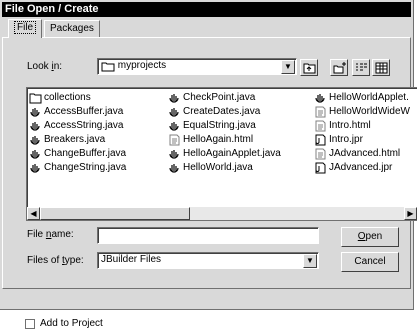 The image size is (419, 329). I want to click on up-folder-button, so click(309, 67).